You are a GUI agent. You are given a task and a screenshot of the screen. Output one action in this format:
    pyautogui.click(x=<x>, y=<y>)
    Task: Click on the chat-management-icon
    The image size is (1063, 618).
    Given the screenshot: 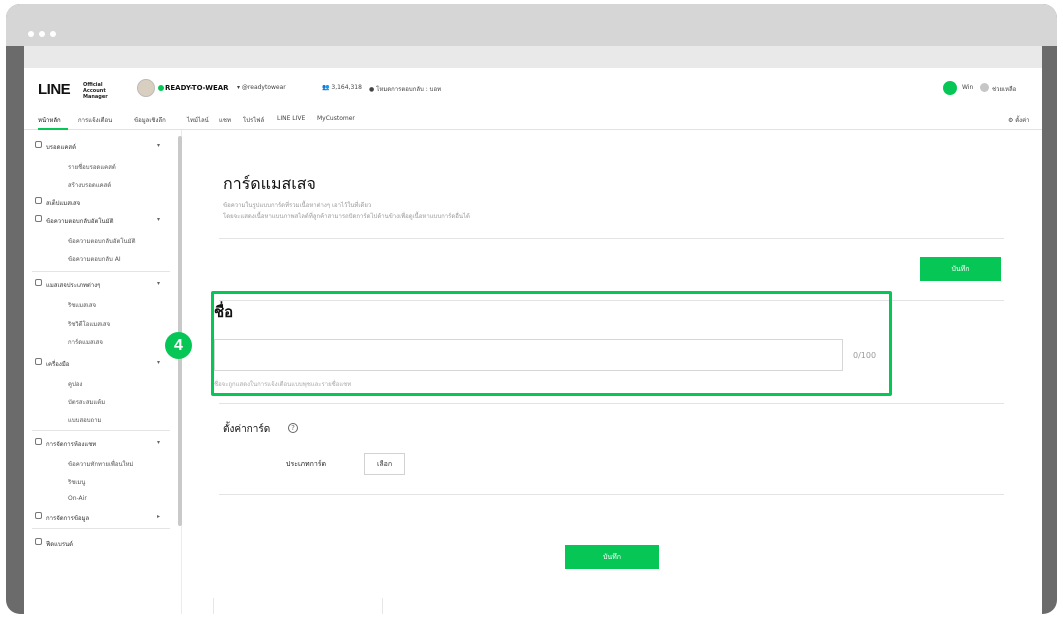 What is the action you would take?
    pyautogui.click(x=38, y=441)
    